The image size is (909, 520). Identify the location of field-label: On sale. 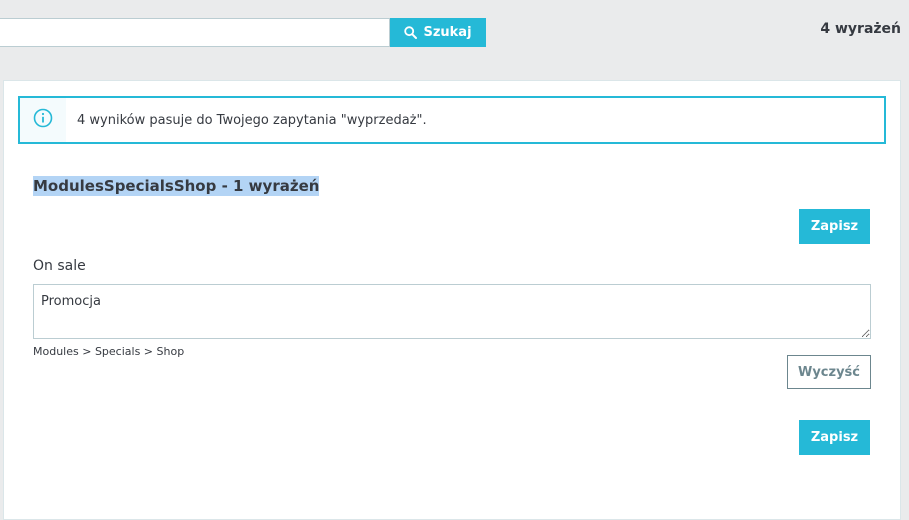
(59, 266).